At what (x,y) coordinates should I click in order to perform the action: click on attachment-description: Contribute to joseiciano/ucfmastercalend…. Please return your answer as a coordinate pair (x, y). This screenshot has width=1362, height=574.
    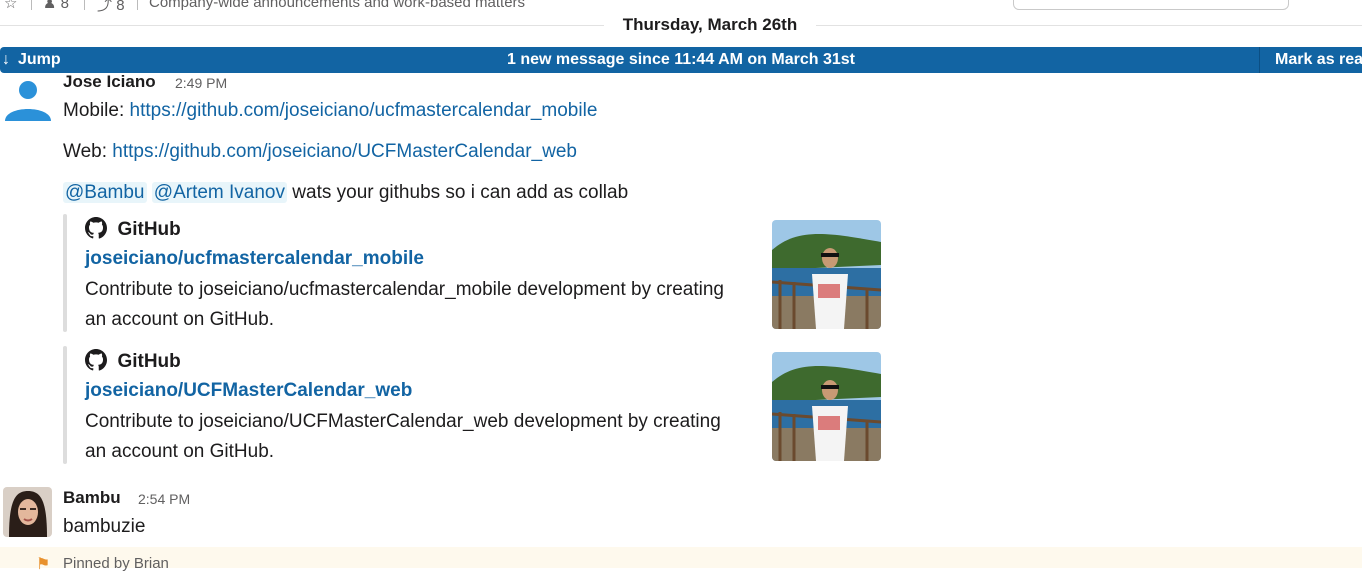
    Looking at the image, I should click on (404, 304).